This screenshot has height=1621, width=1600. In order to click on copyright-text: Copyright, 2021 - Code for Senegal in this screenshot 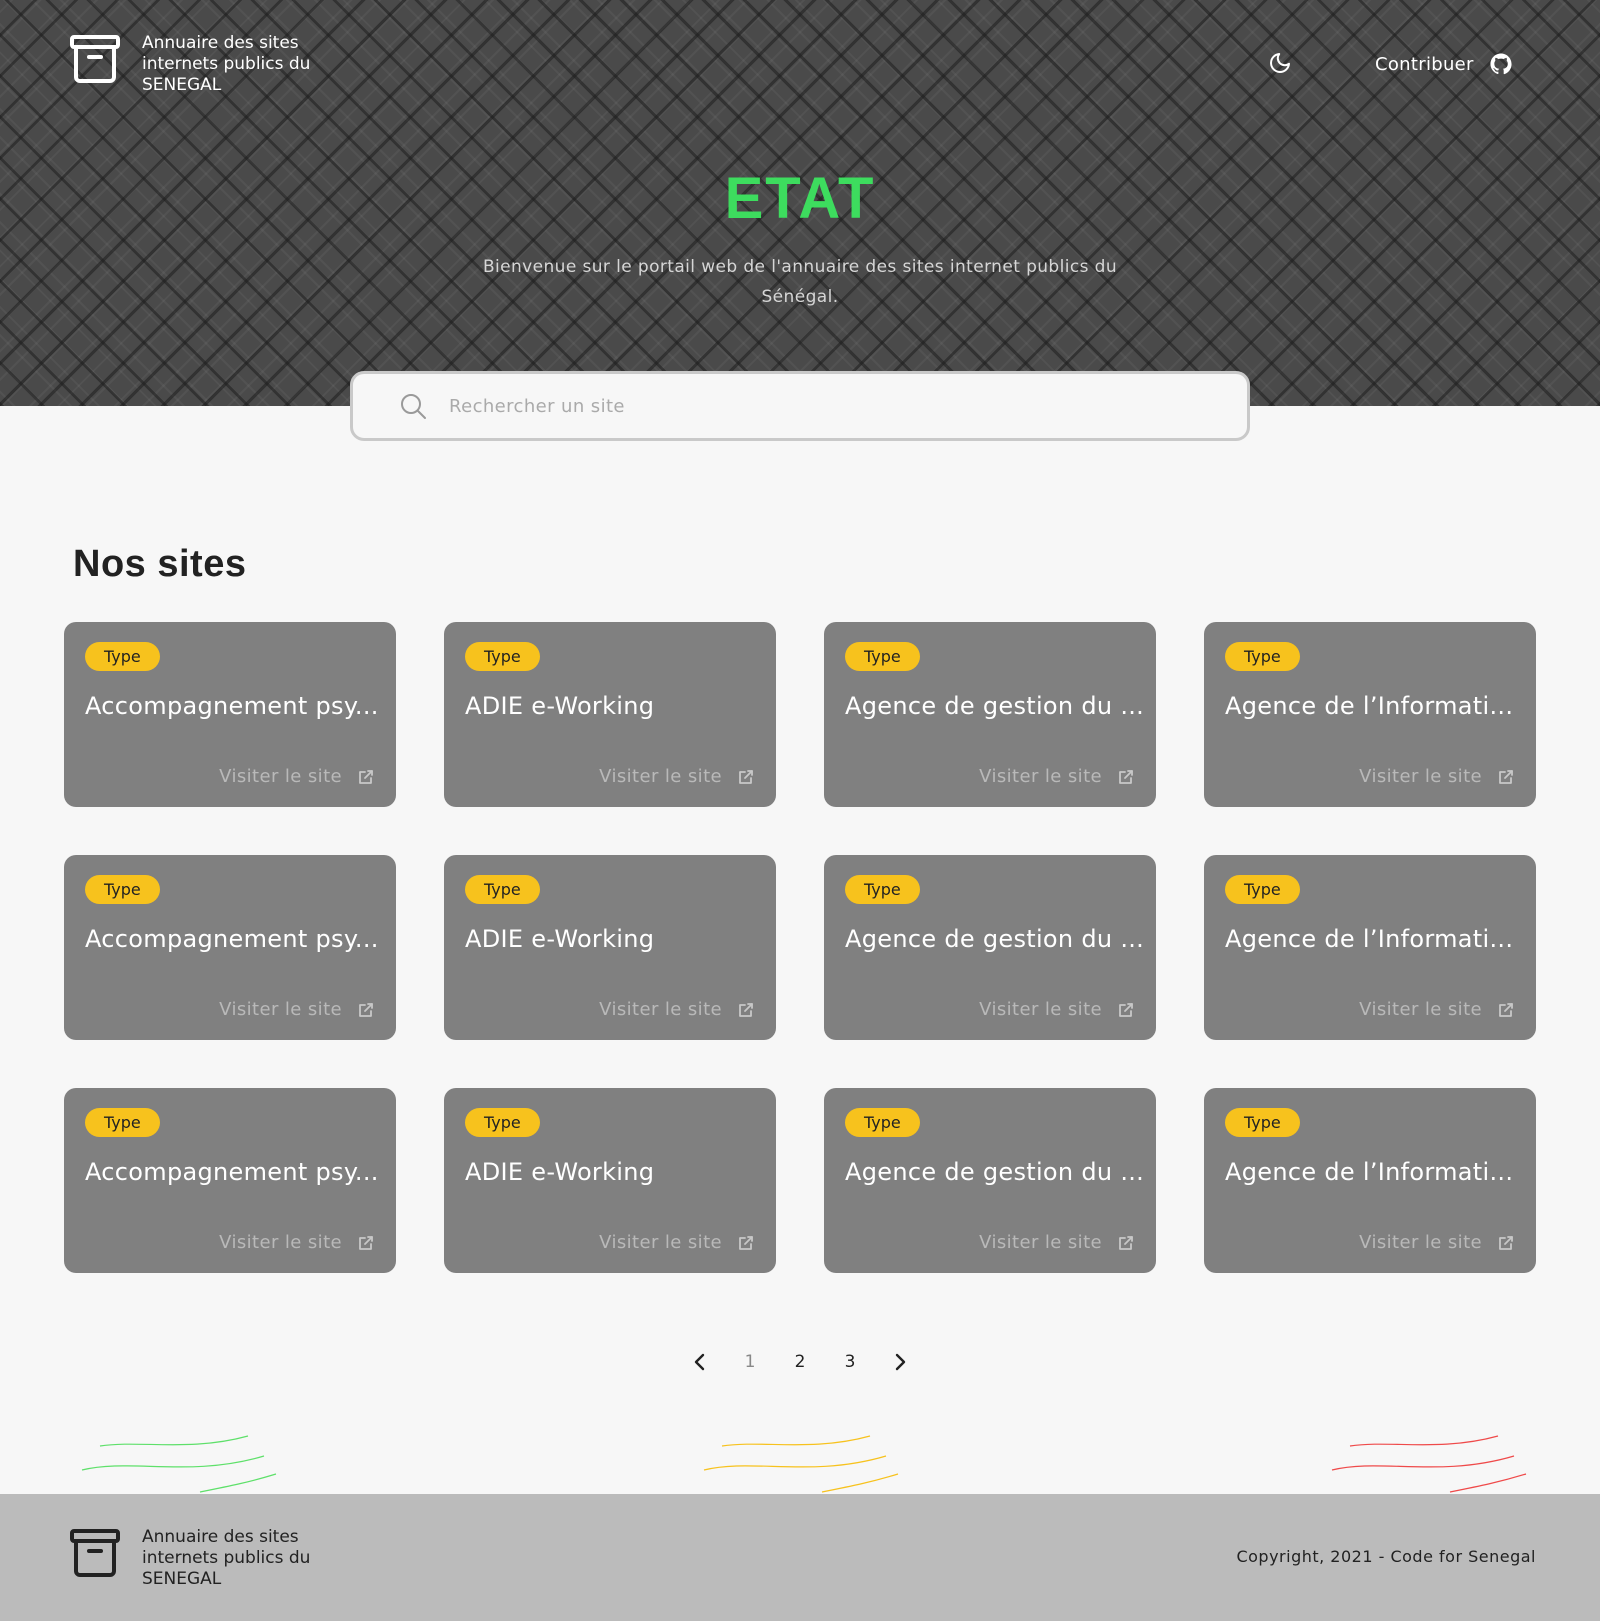, I will do `click(1386, 1556)`.